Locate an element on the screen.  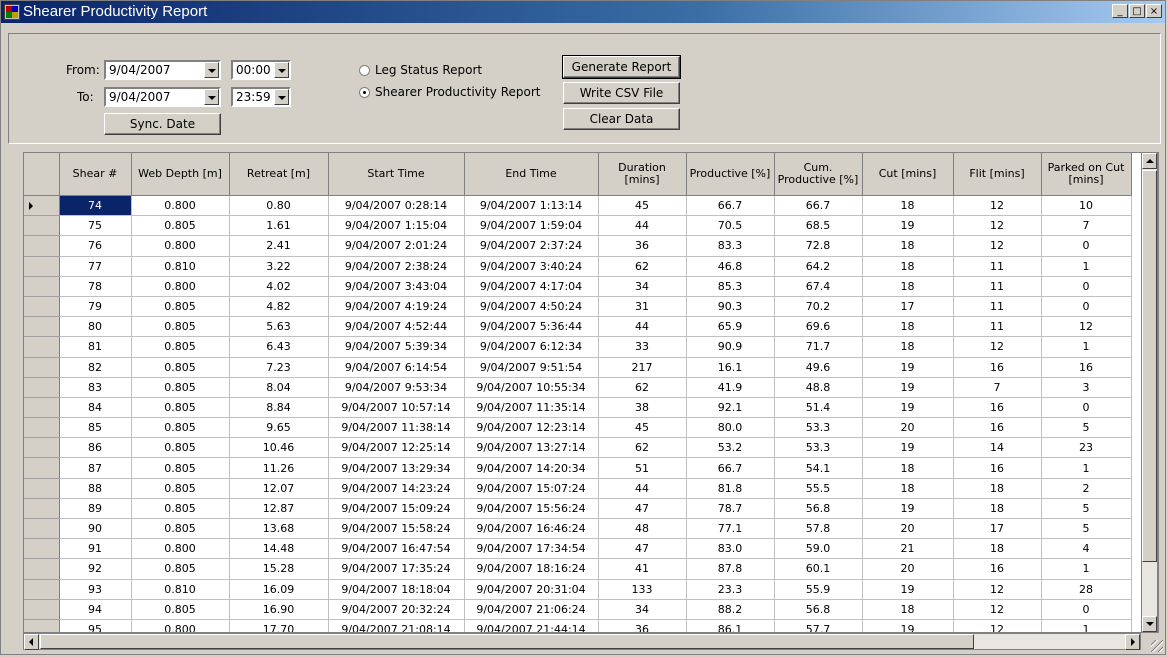
column-header: Flit [mins] is located at coordinates (997, 174).